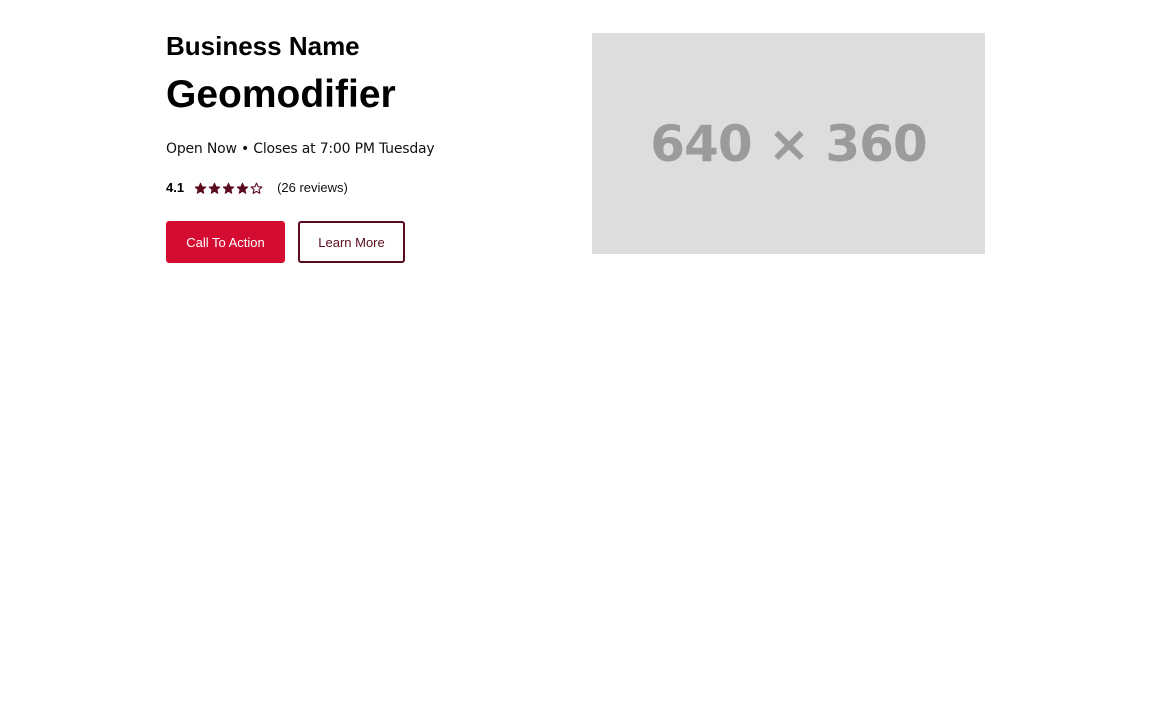 This screenshot has height=720, width=1152. Describe the element at coordinates (300, 149) in the screenshot. I see `hours-status: Open Now • Closes at 7:00 PM Tuesday` at that location.